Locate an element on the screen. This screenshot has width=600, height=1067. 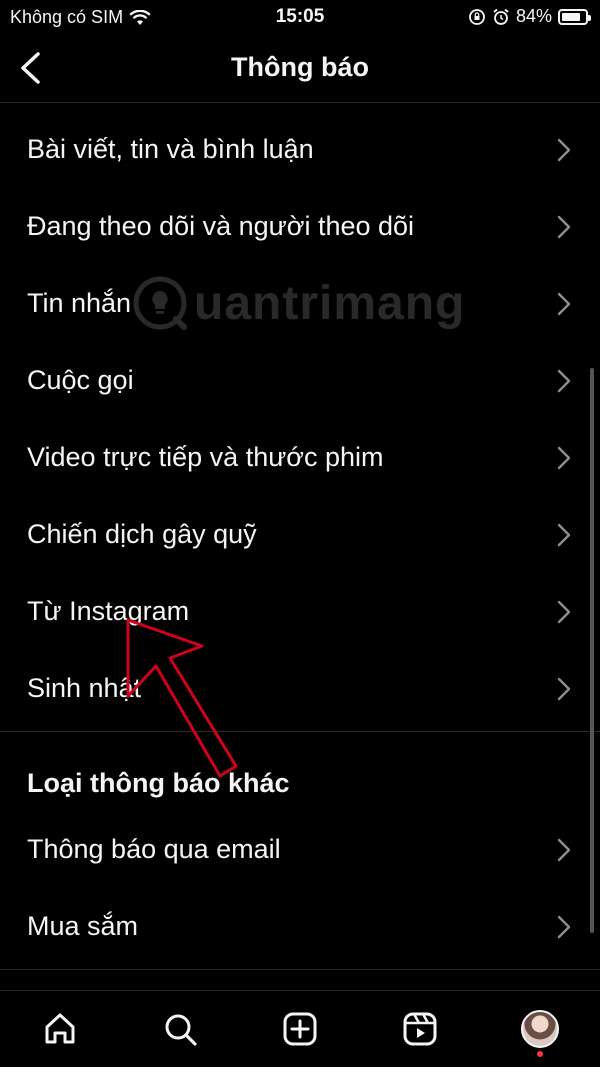
settings-row-label: Thông báo qua email is located at coordinates (154, 849).